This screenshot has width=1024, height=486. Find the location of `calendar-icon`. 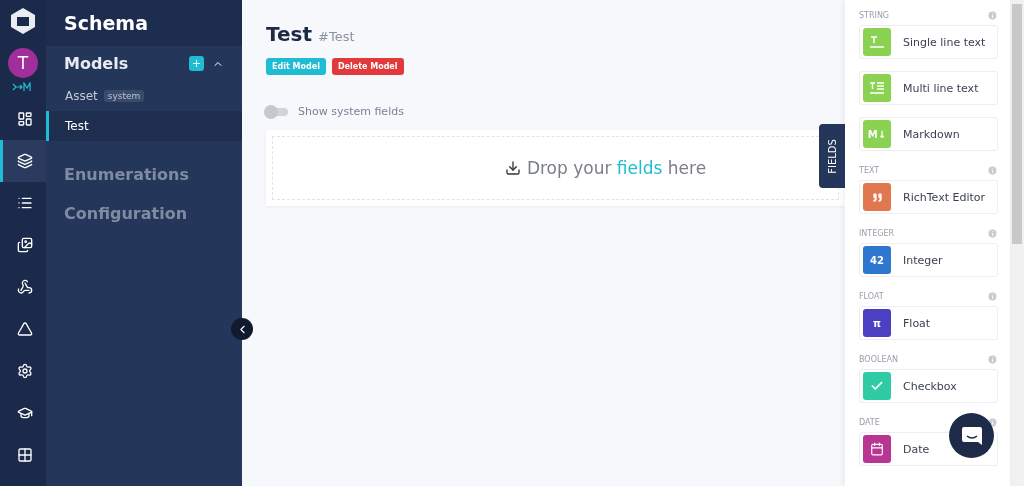

calendar-icon is located at coordinates (877, 449).